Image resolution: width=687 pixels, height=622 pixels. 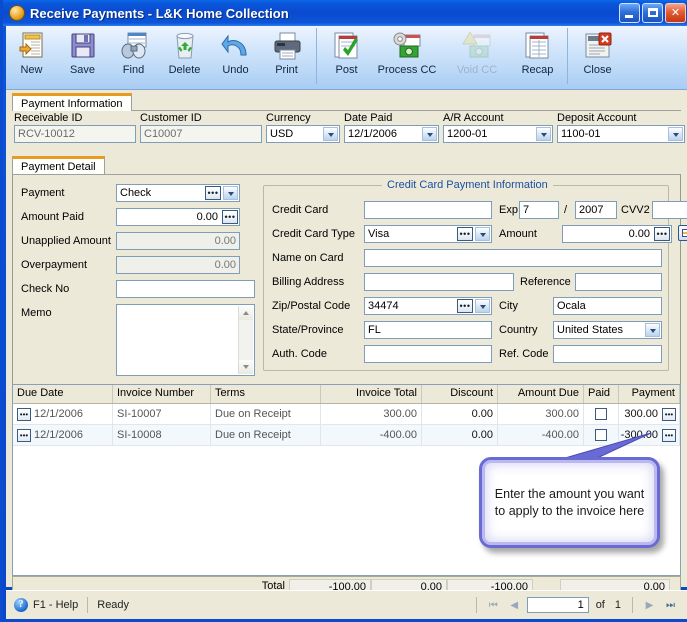 I want to click on customer-id-input: C10007, so click(x=201, y=134).